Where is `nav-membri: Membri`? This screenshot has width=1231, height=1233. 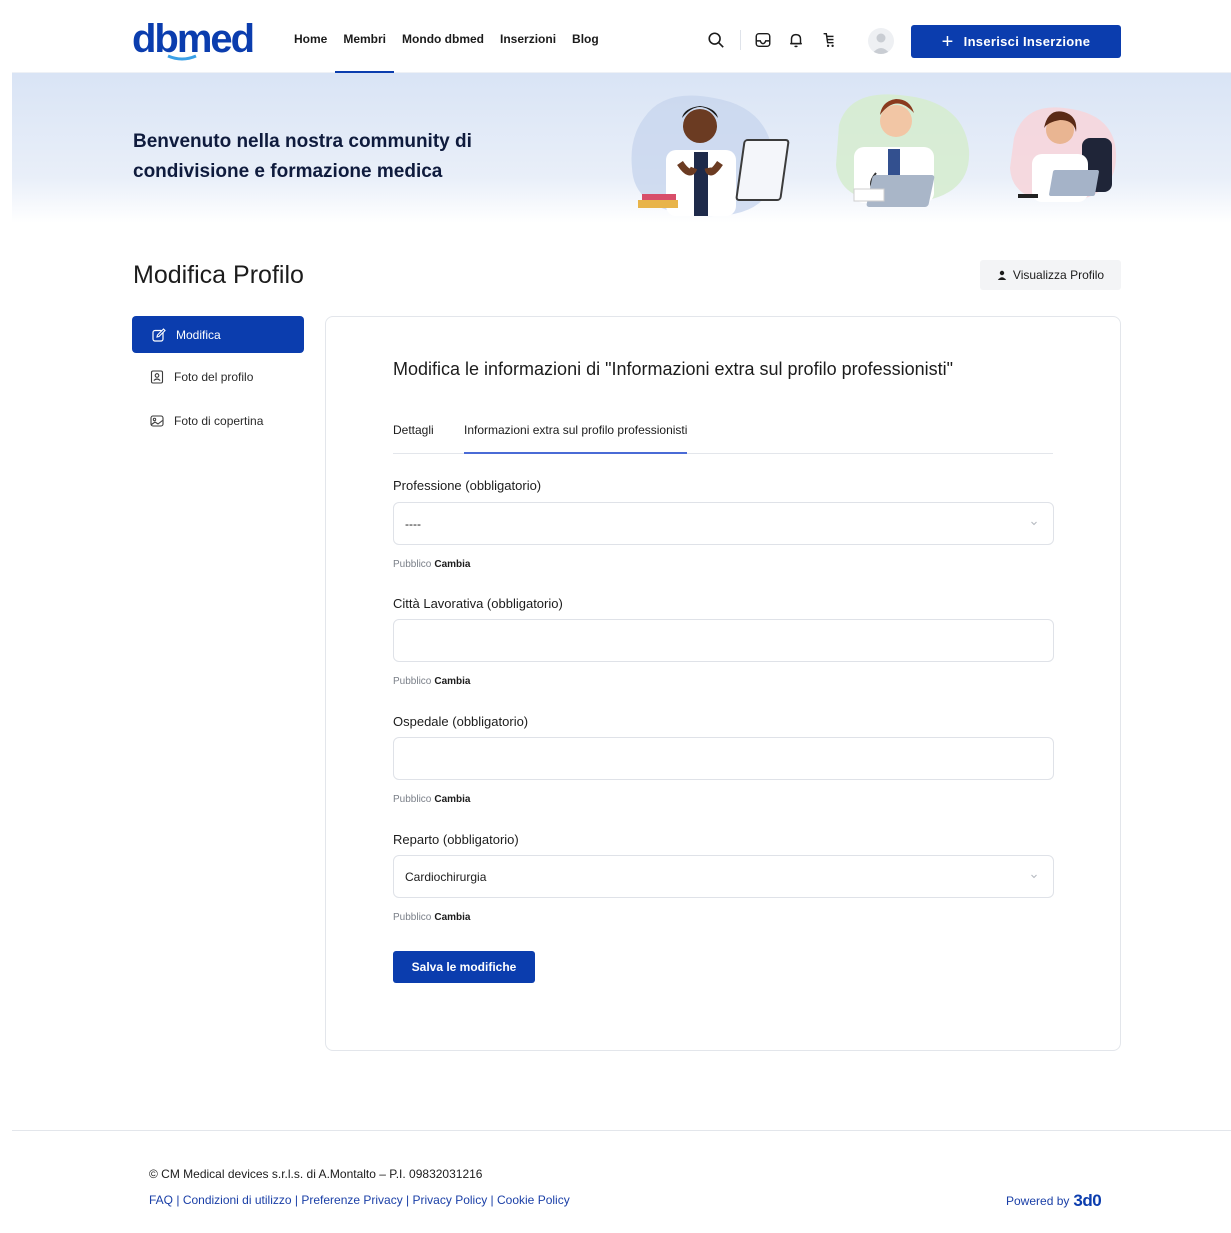
nav-membri: Membri is located at coordinates (364, 52).